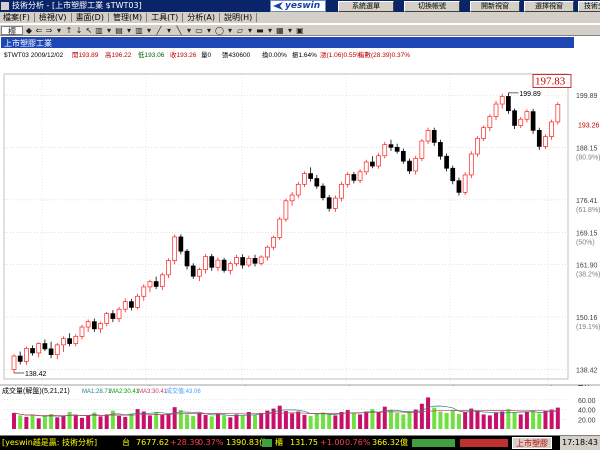  What do you see at coordinates (278, 6) in the screenshot?
I see `logo-arrow-icon` at bounding box center [278, 6].